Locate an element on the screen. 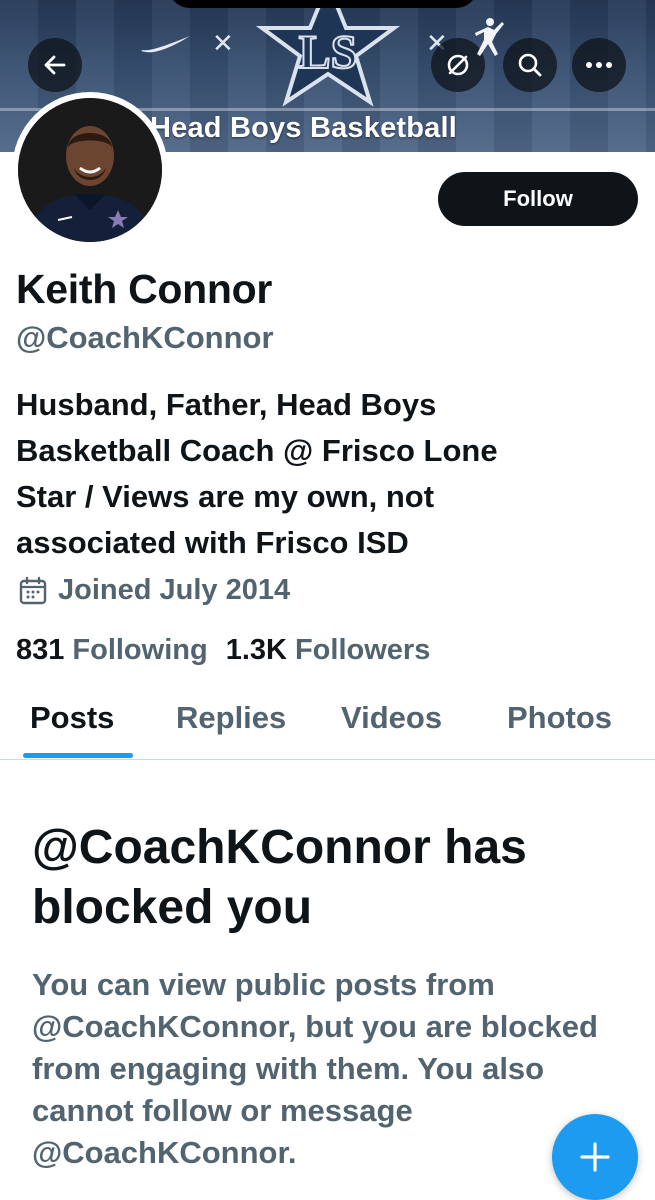  blocked-title: @CoachKConnor has blocked you is located at coordinates (279, 877).